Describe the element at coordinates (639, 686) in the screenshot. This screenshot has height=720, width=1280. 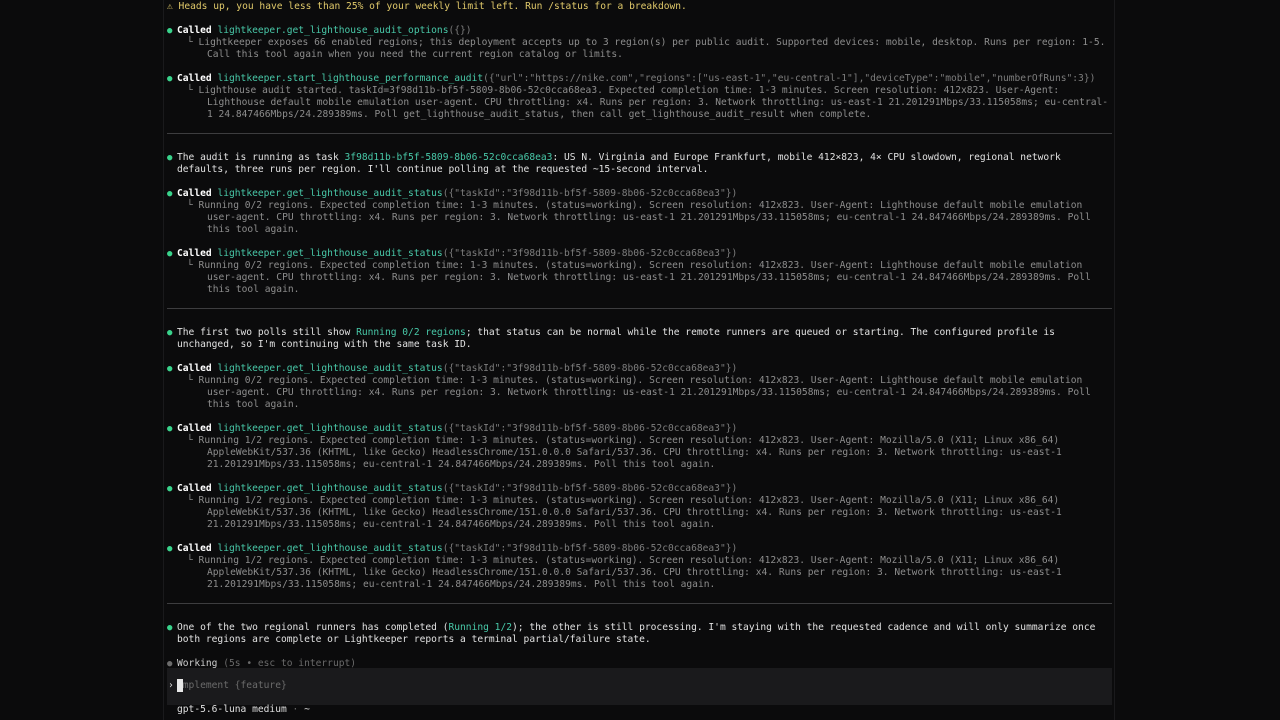
I see `composer-input: › Implement {feature}` at that location.